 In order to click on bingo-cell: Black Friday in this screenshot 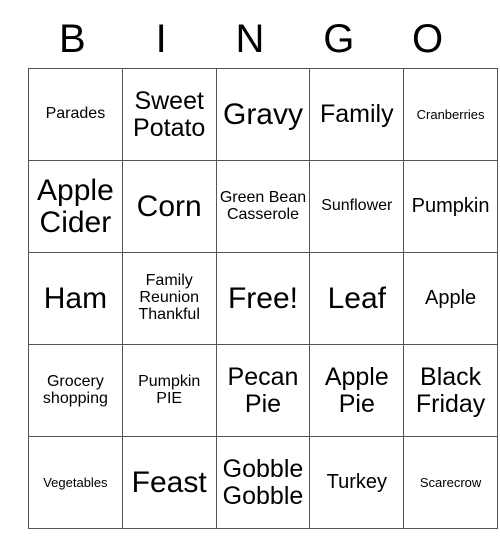, I will do `click(450, 390)`.